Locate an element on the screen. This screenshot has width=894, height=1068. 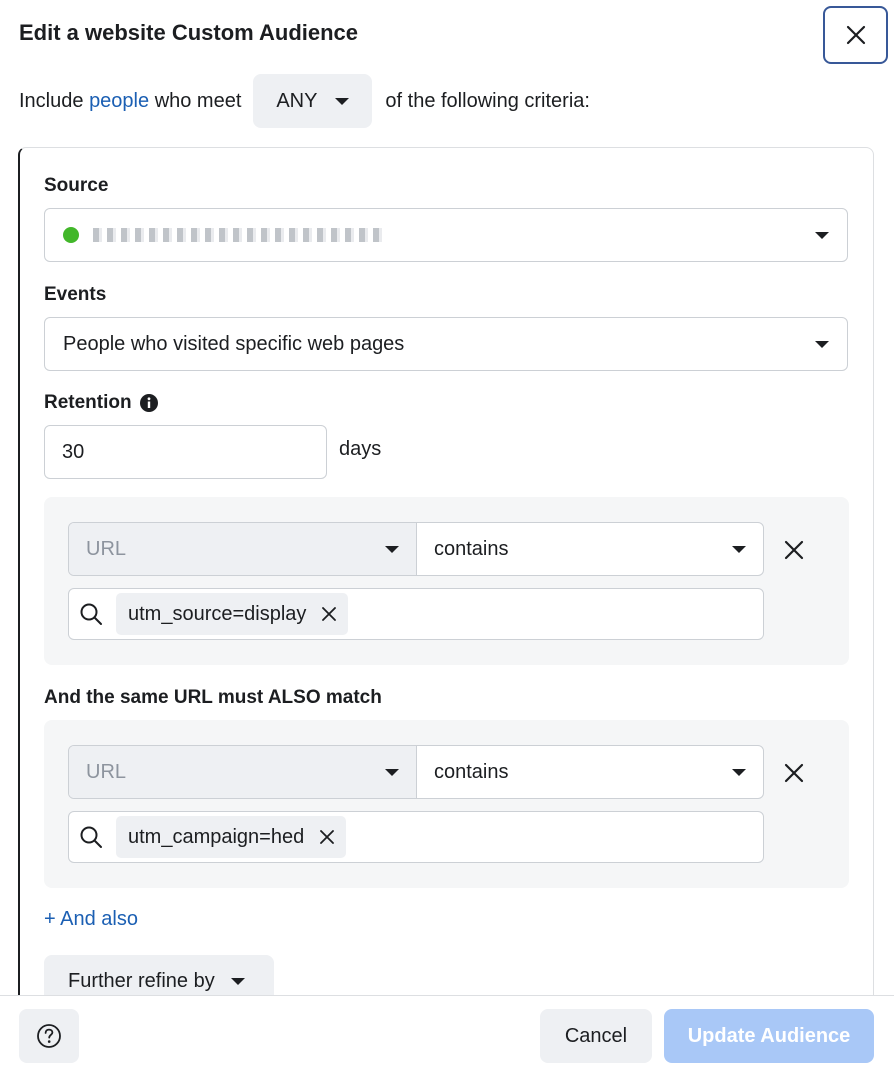
retention-label-row: Retention is located at coordinates (101, 403).